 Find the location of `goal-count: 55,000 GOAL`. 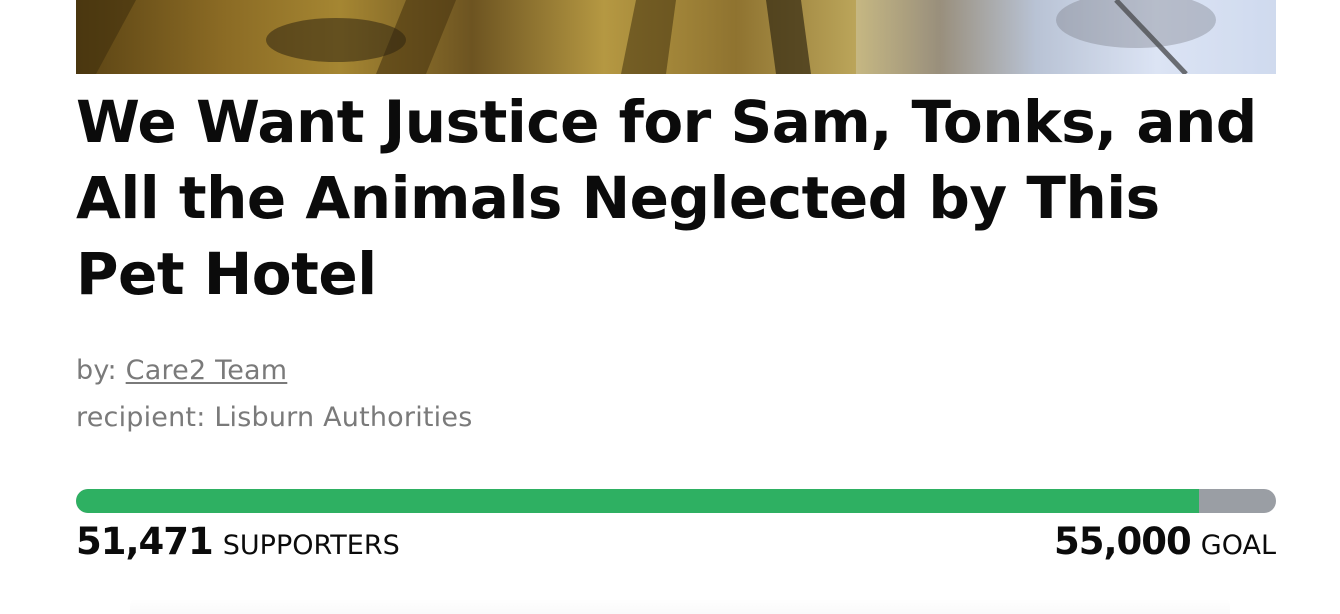

goal-count: 55,000 GOAL is located at coordinates (1165, 541).